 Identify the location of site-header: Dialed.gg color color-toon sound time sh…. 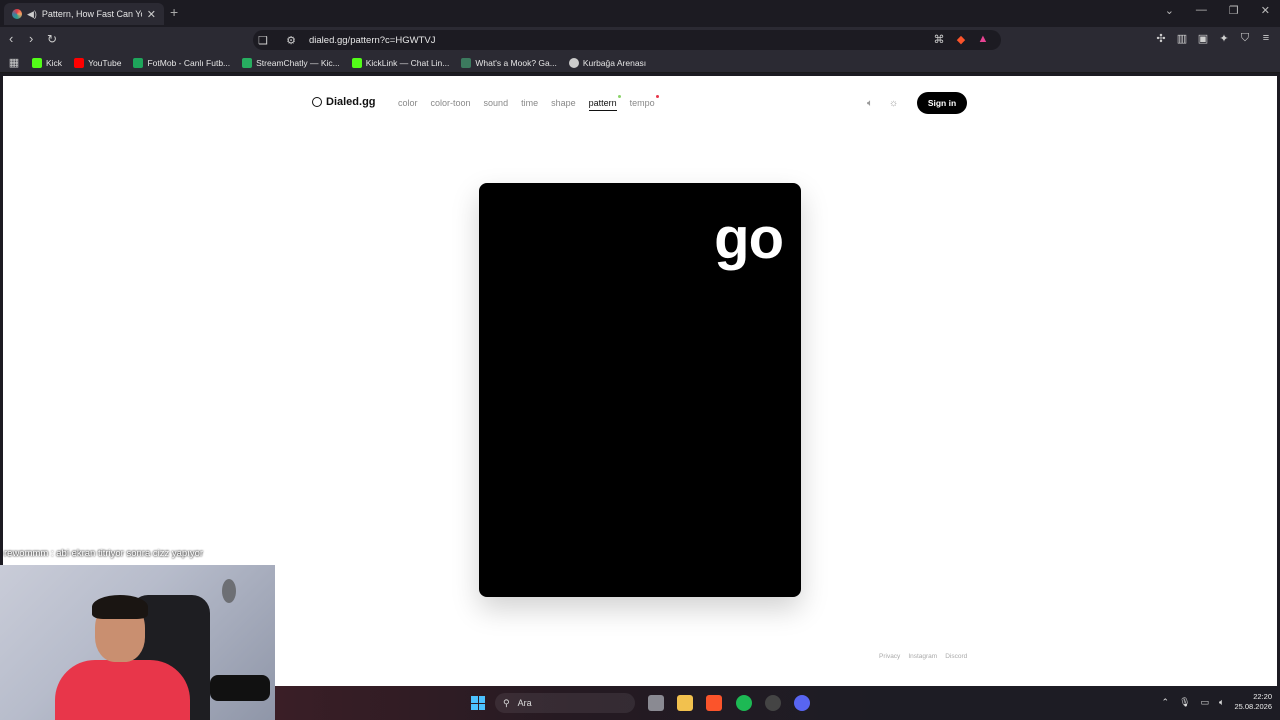
(642, 103).